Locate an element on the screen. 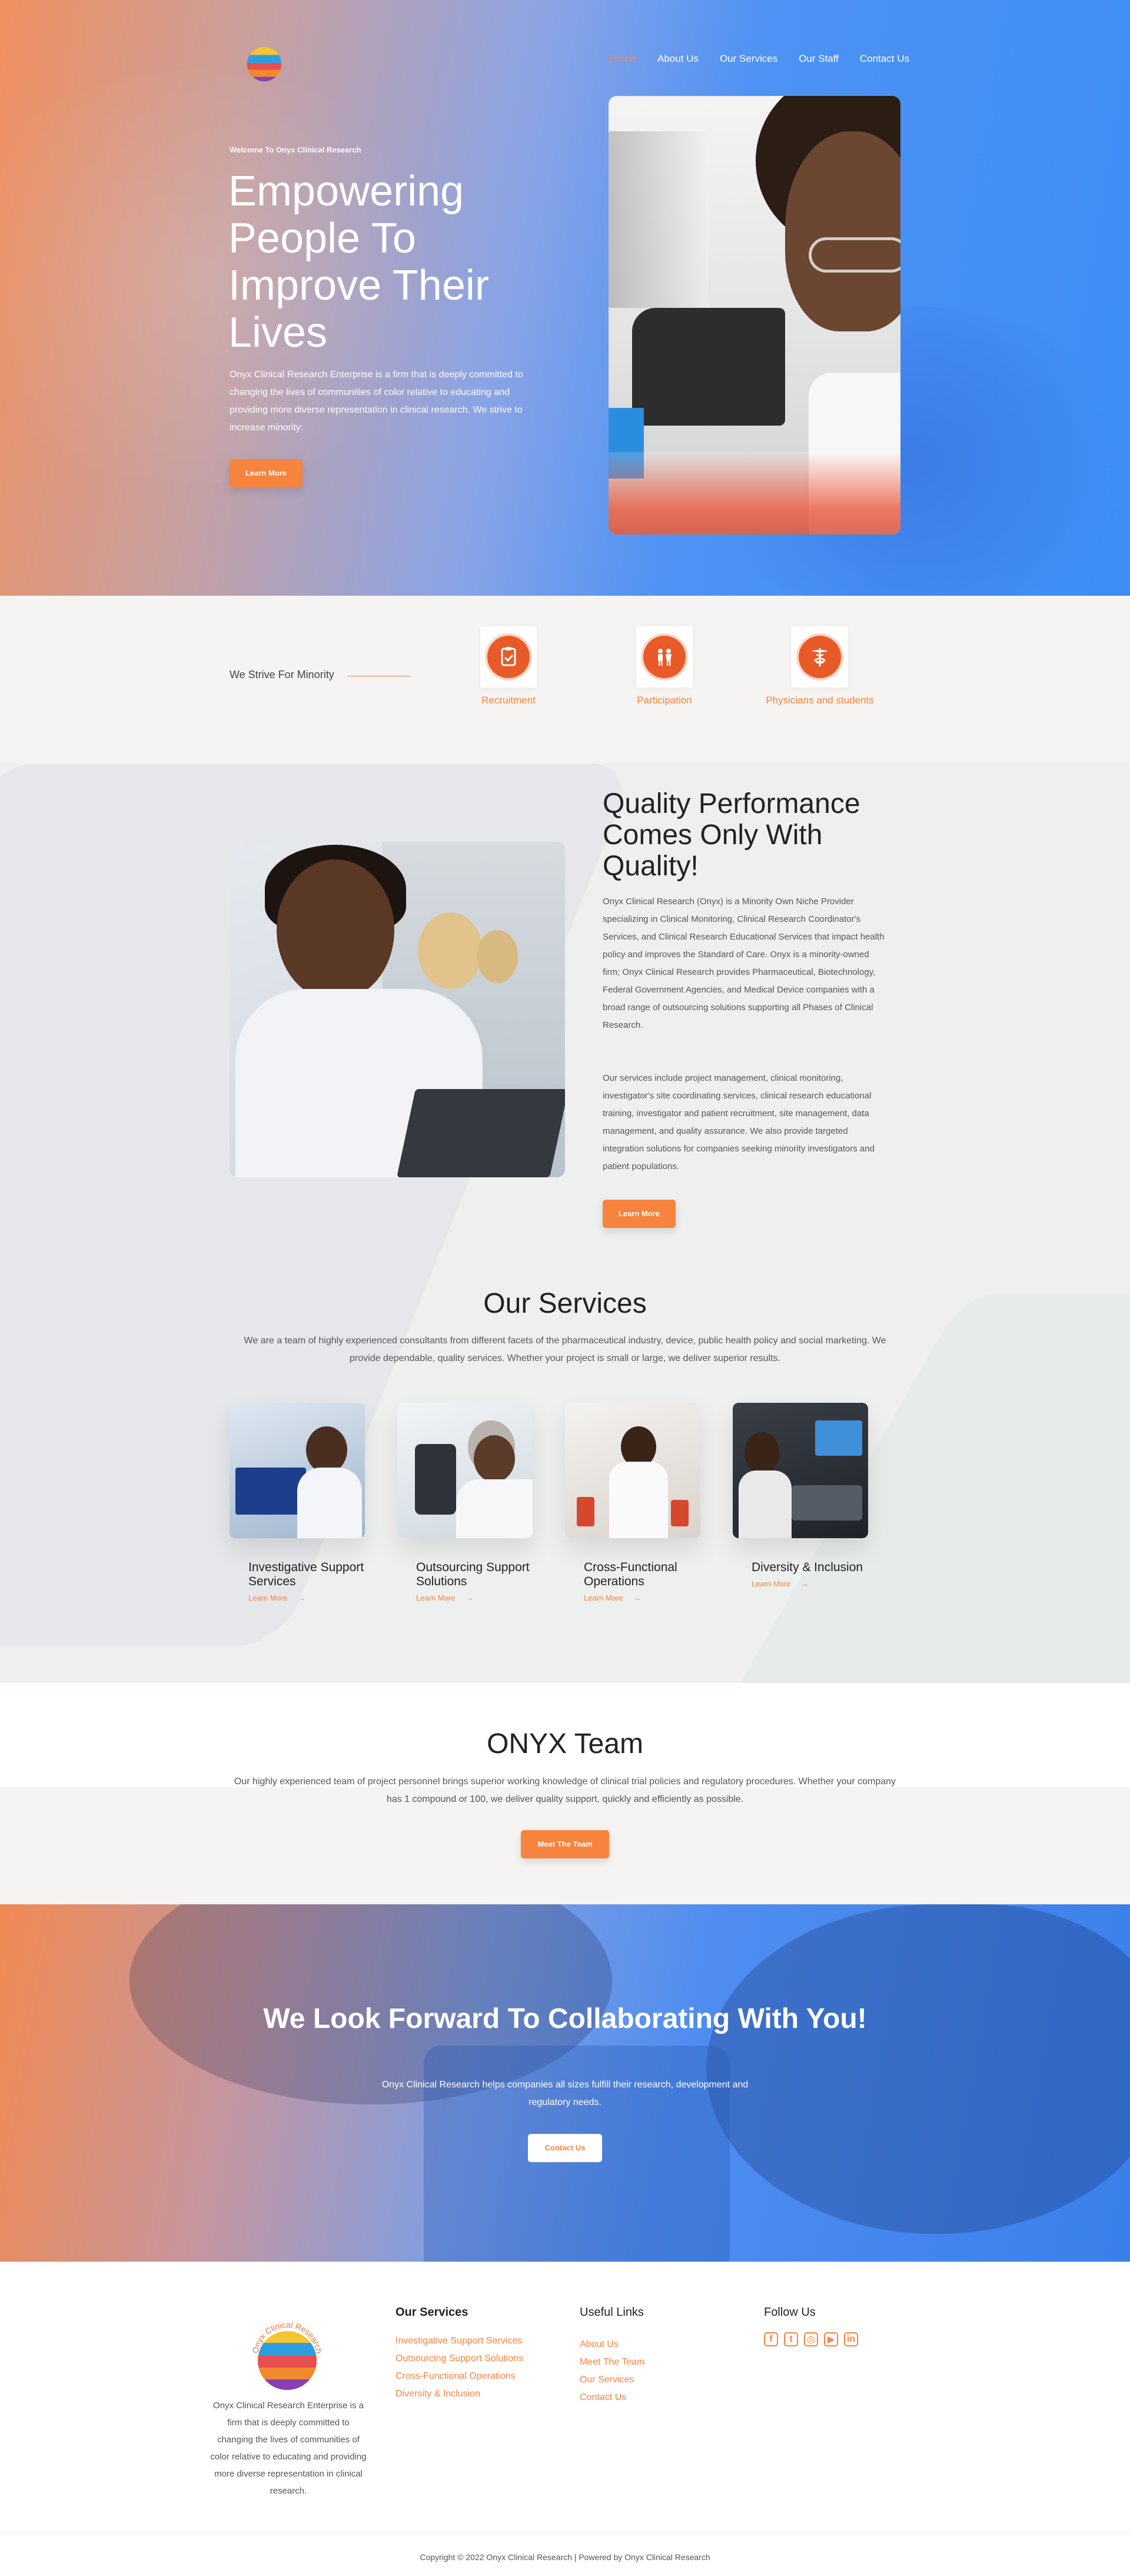 Image resolution: width=1130 pixels, height=2576 pixels. hero-learn-more-button: Learn More is located at coordinates (266, 473).